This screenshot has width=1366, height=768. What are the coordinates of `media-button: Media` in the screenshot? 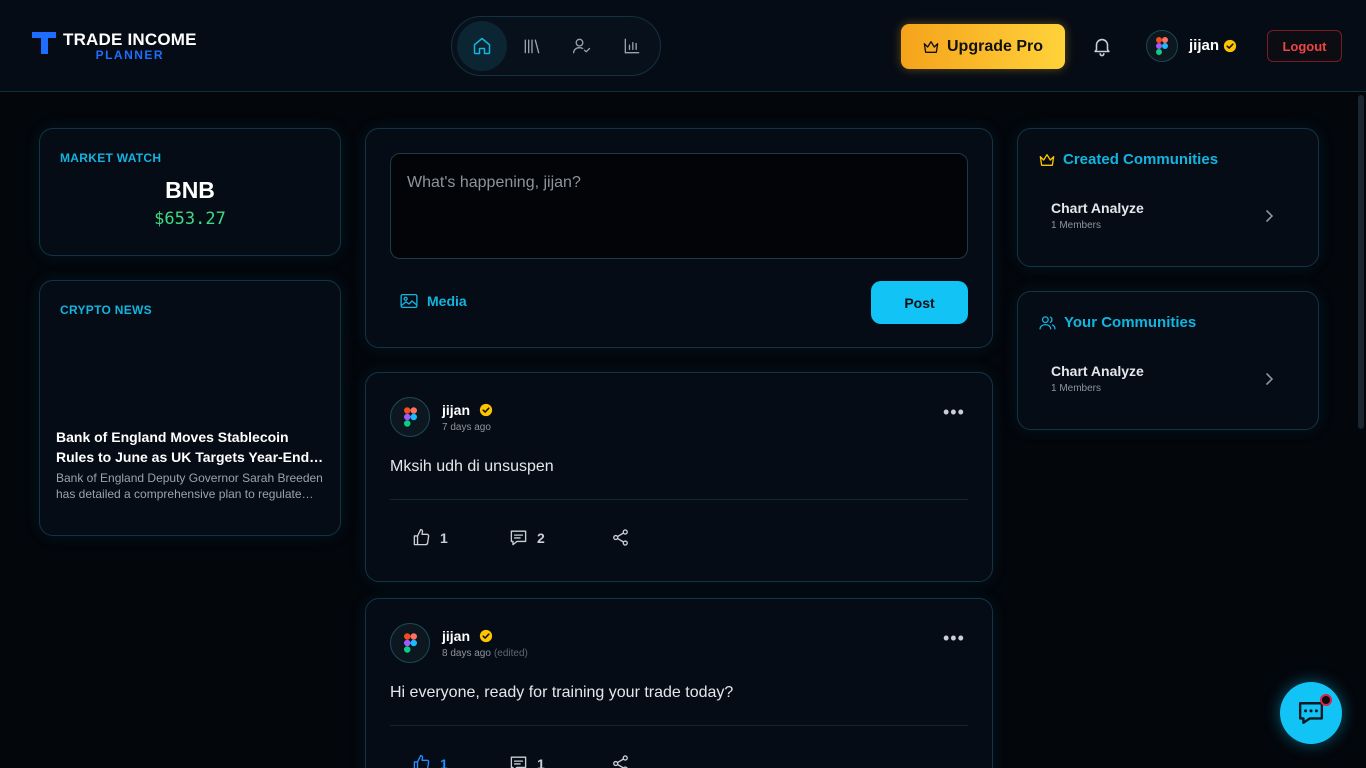 It's located at (433, 301).